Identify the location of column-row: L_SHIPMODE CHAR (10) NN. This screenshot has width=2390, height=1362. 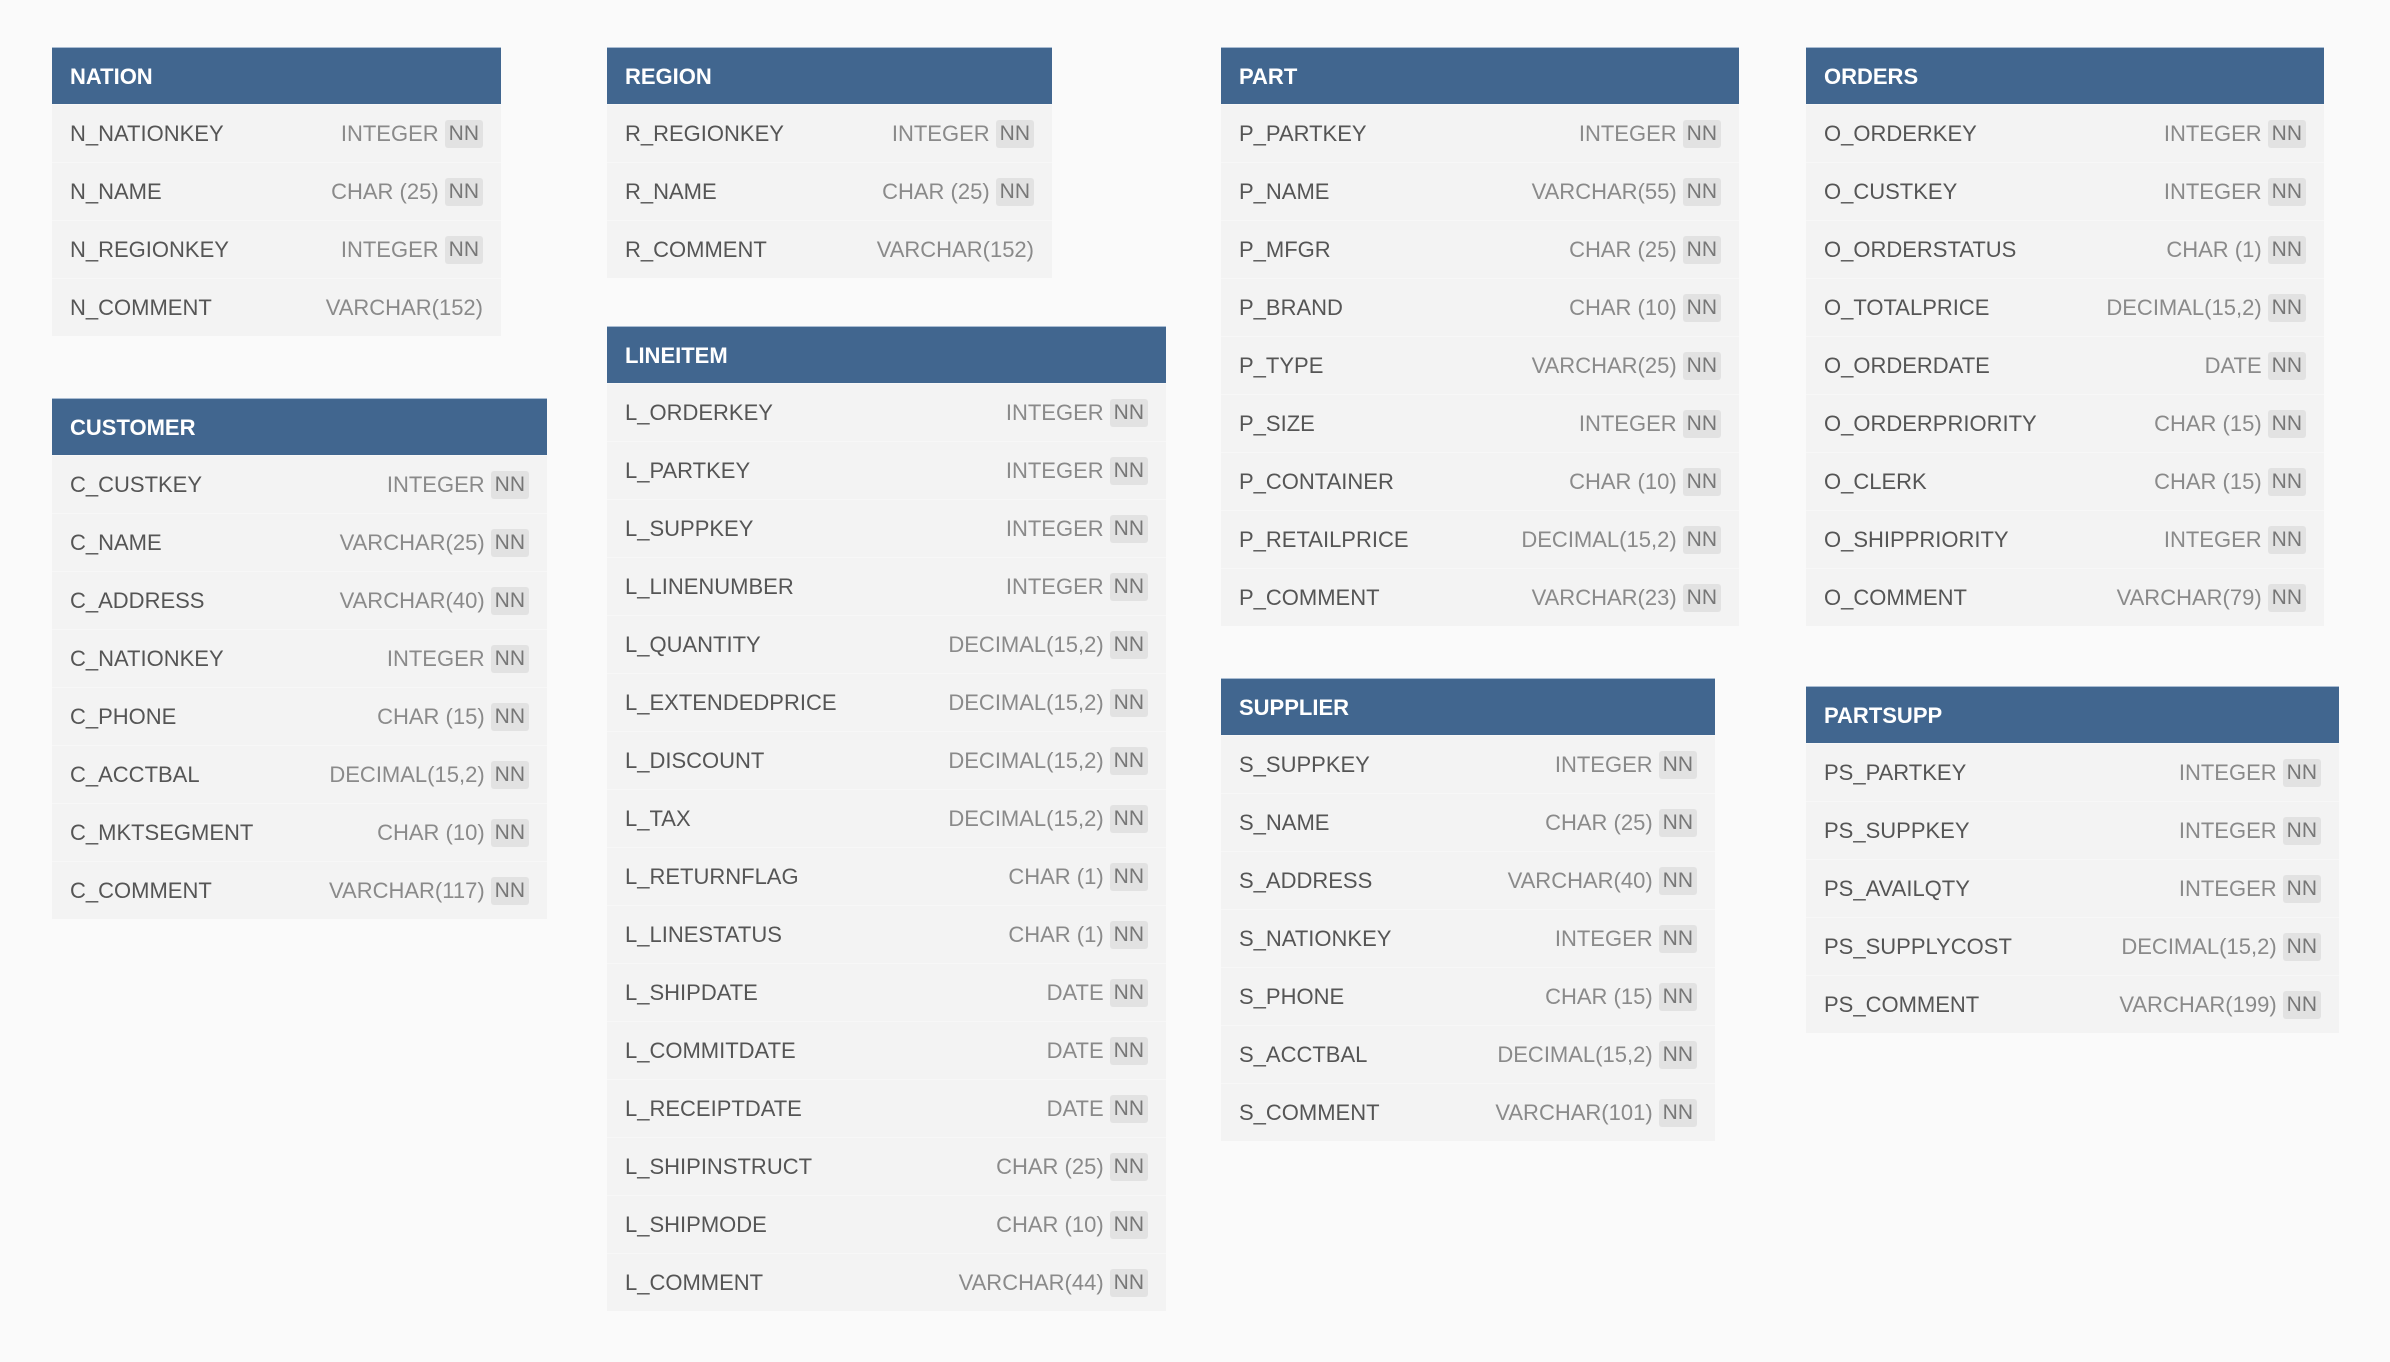
(886, 1224).